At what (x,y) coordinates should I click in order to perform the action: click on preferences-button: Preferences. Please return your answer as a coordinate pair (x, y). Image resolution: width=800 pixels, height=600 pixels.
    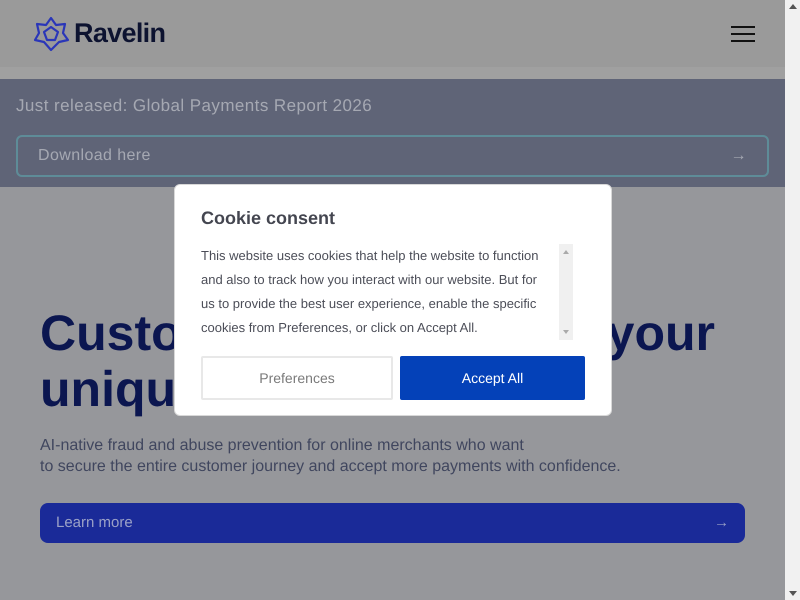
    Looking at the image, I should click on (297, 378).